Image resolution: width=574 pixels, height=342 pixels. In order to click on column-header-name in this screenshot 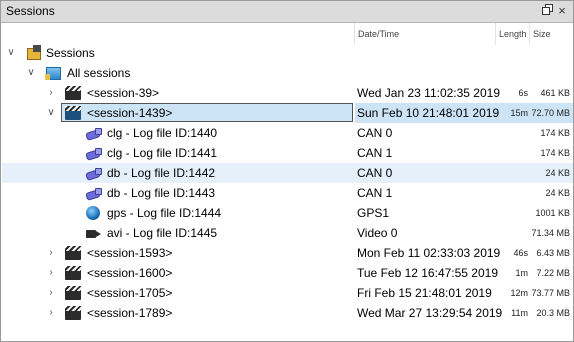, I will do `click(178, 34)`.